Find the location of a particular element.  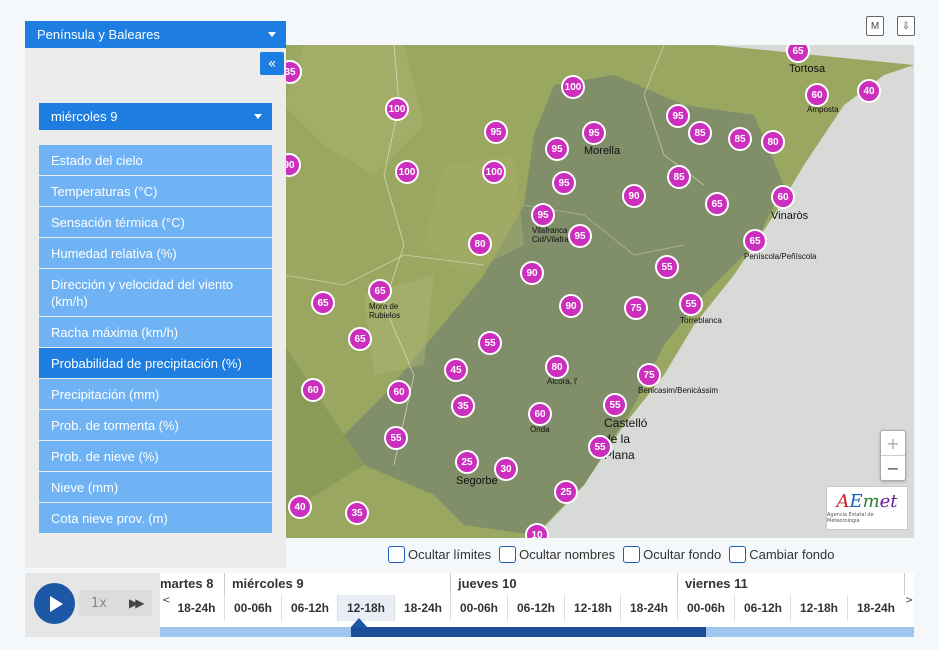

change-background-checkbox: Cambiar fondo is located at coordinates (782, 554).